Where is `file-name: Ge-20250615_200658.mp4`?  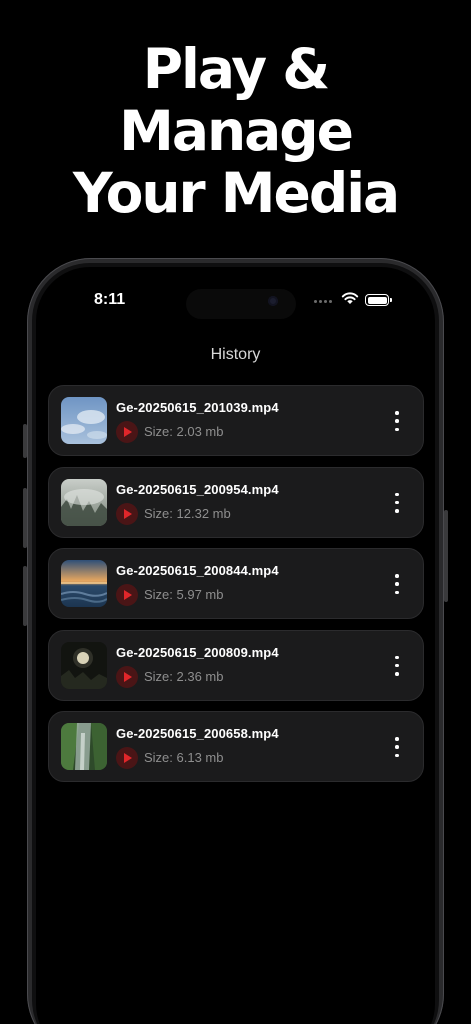
file-name: Ge-20250615_200658.mp4 is located at coordinates (197, 733).